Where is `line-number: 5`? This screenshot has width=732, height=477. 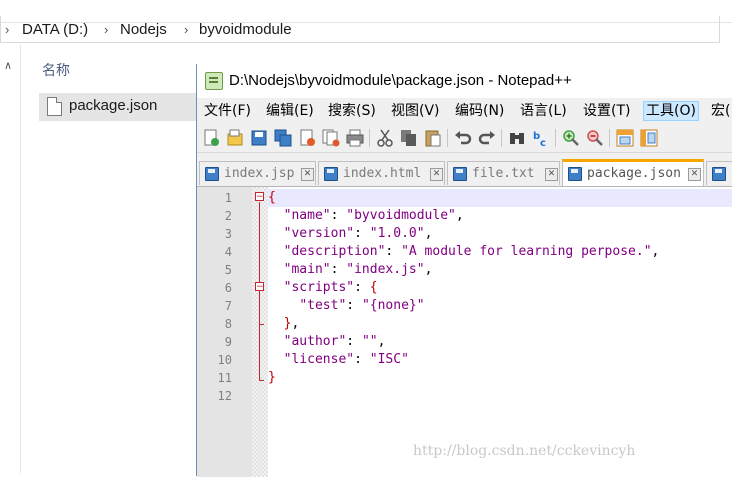 line-number: 5 is located at coordinates (228, 270).